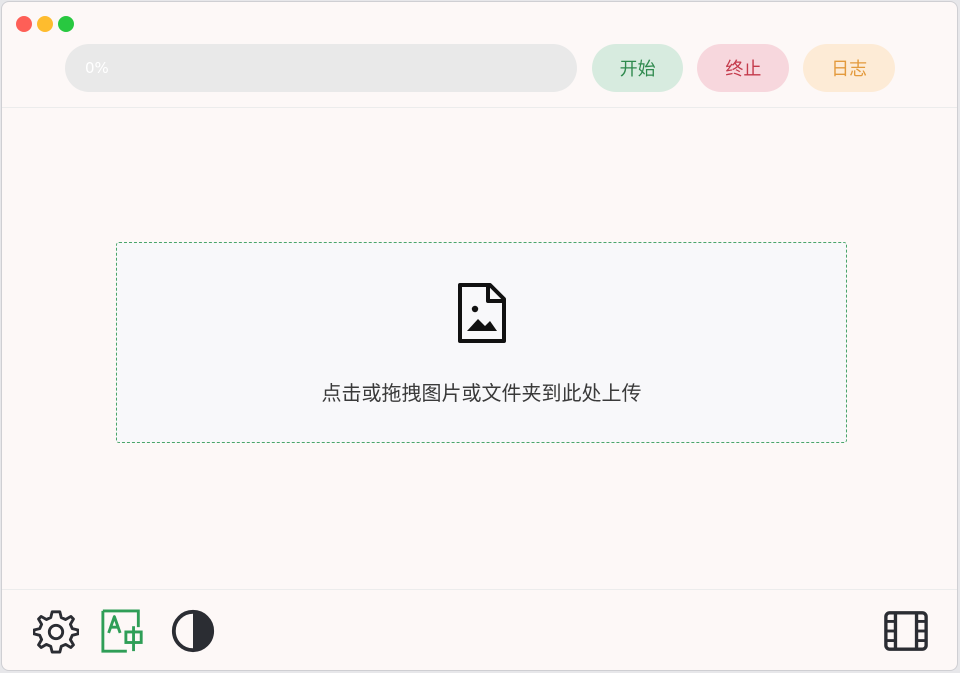 This screenshot has height=673, width=960. What do you see at coordinates (481, 393) in the screenshot?
I see `upload-instruction: 点击或拖拽图片或文件夹到此处上传` at bounding box center [481, 393].